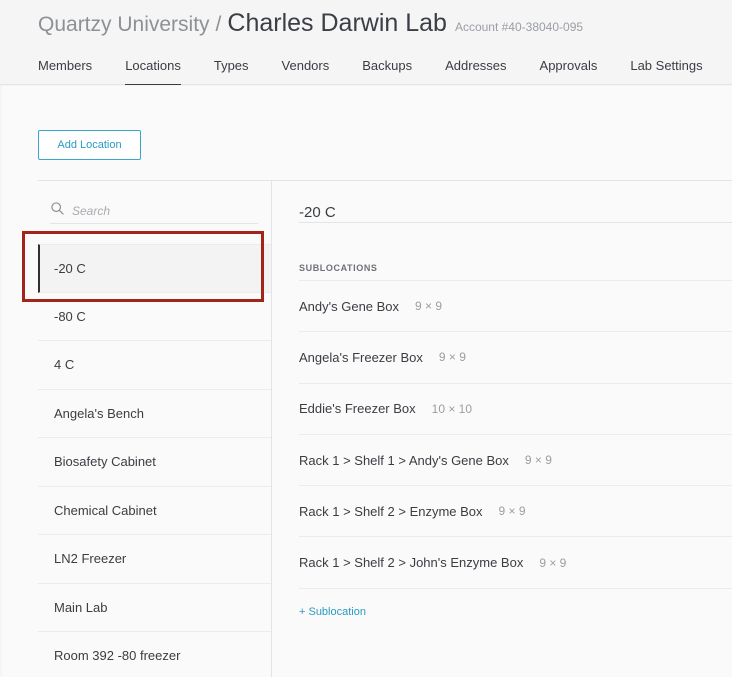 The width and height of the screenshot is (732, 677). I want to click on account-number: Account #40-38040-095, so click(519, 27).